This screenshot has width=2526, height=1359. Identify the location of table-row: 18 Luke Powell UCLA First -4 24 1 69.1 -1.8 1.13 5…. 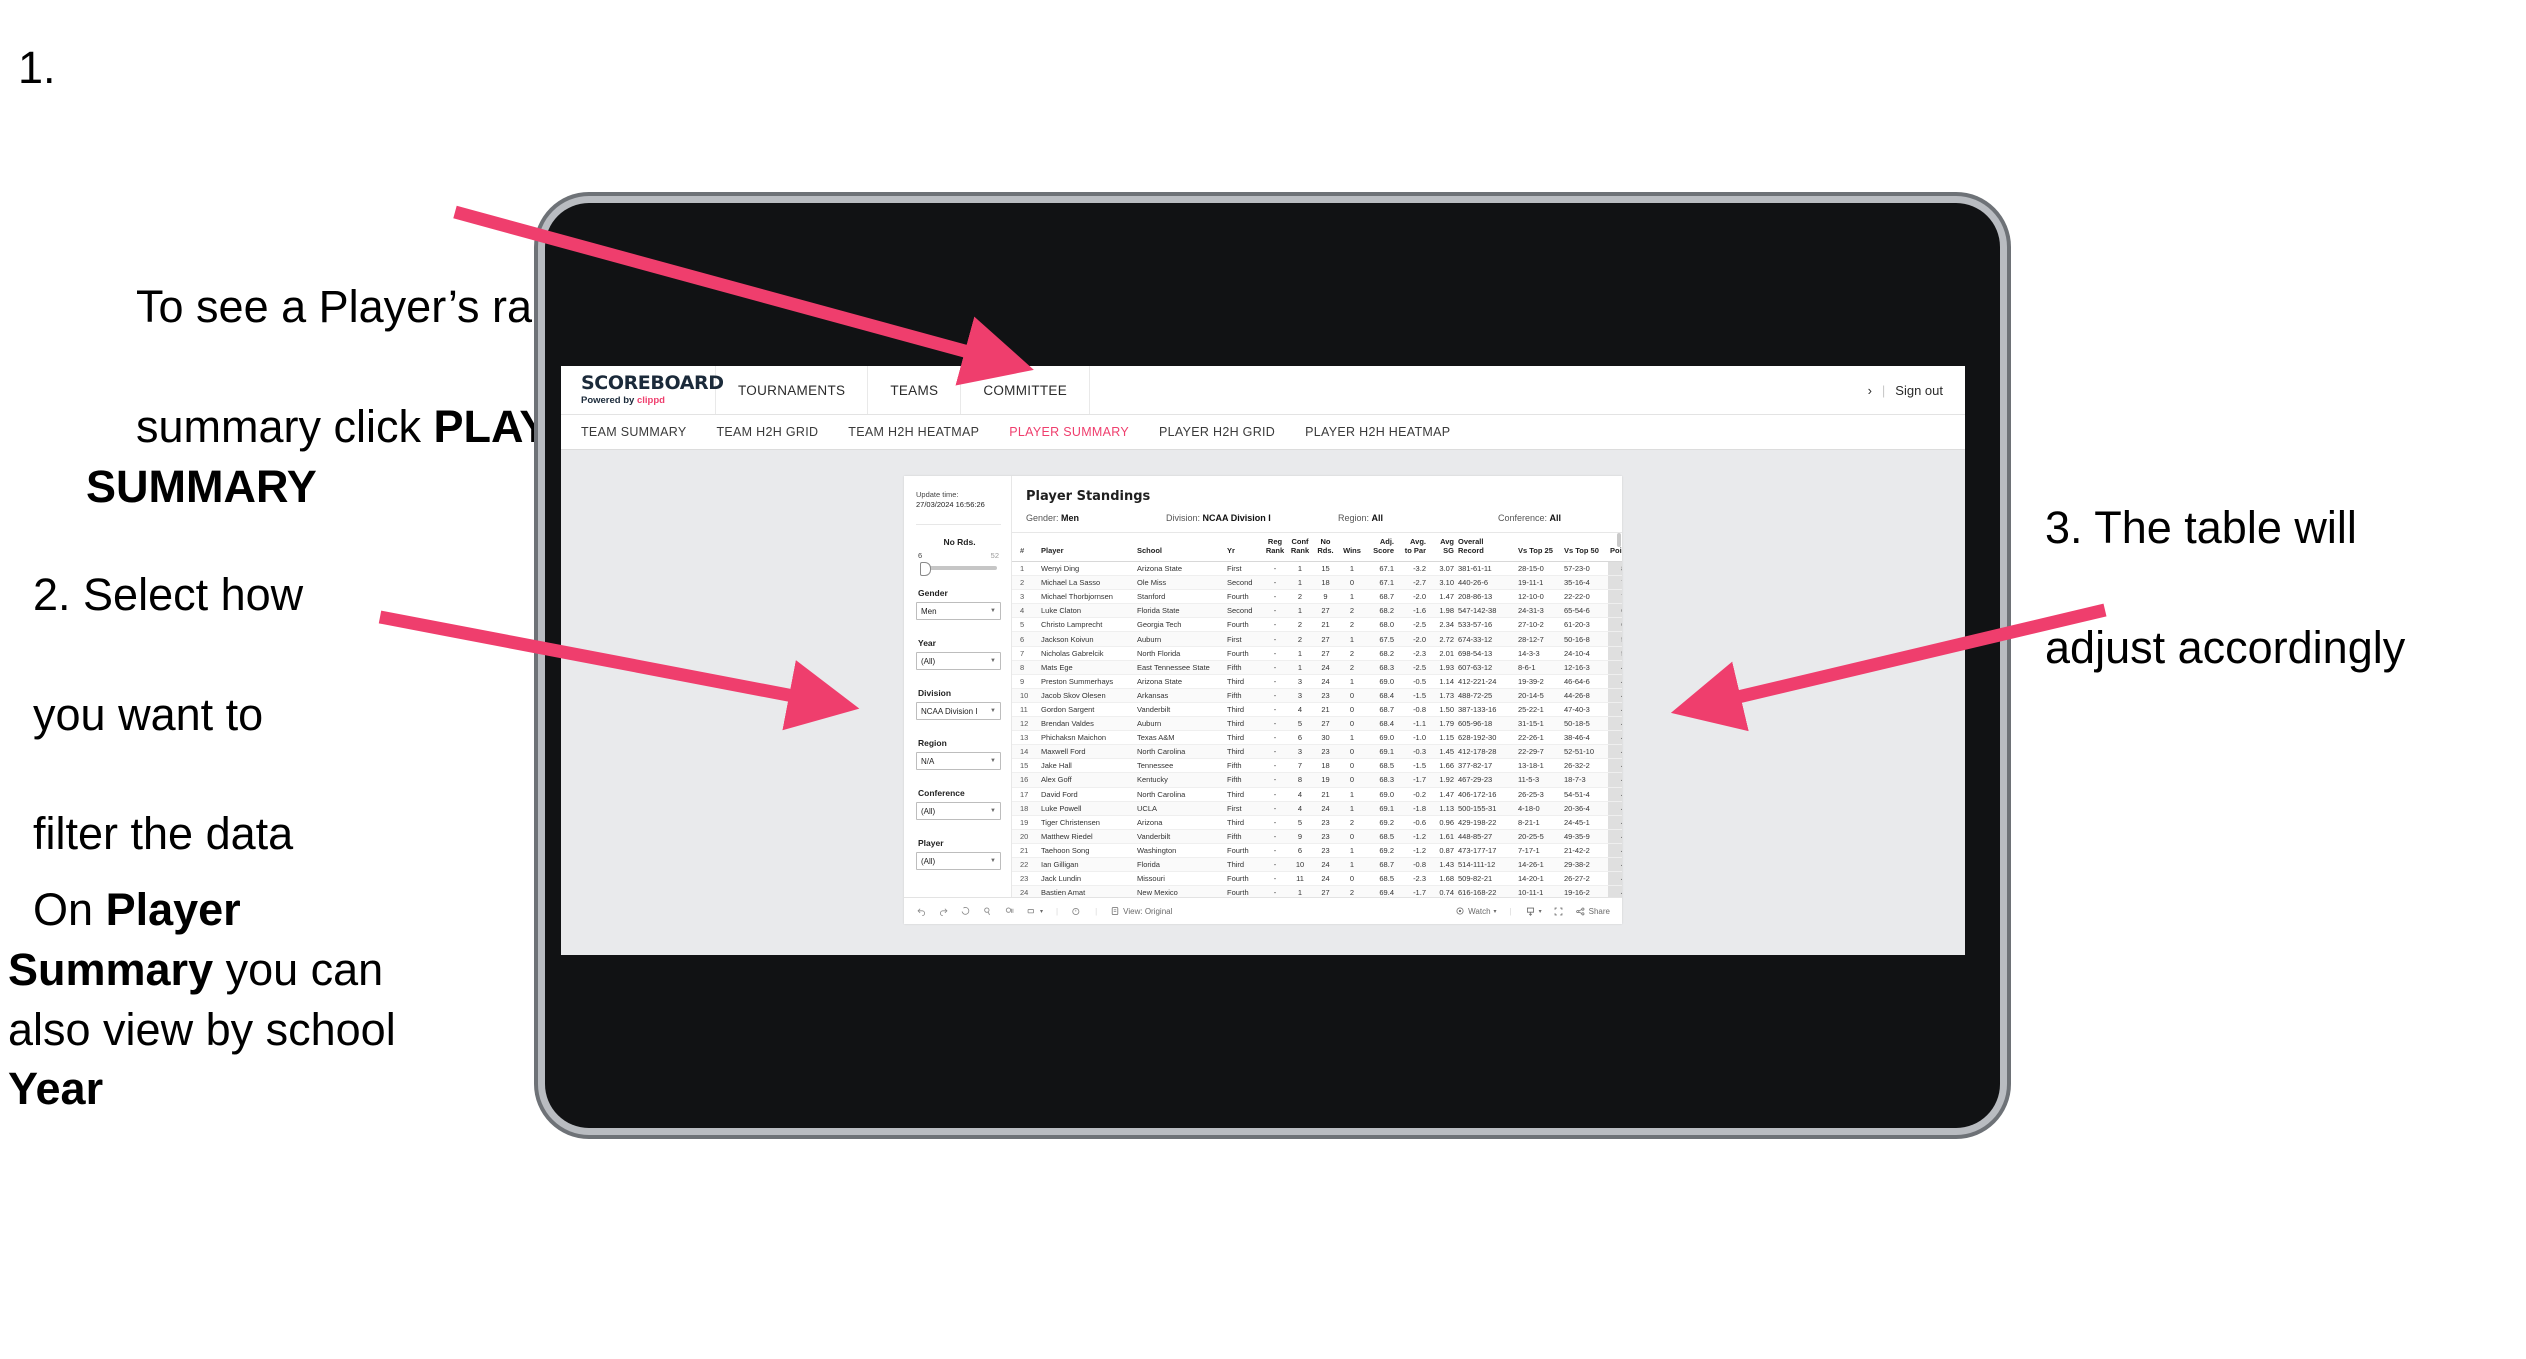
(1317, 808).